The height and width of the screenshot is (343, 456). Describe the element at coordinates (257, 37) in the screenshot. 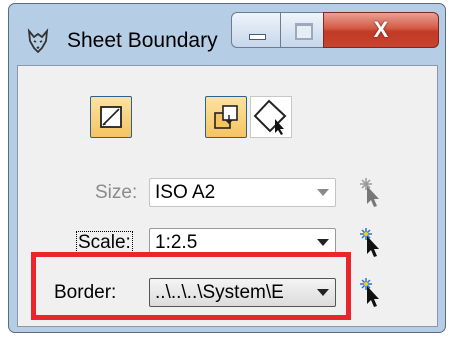

I see `minimize-icon` at that location.